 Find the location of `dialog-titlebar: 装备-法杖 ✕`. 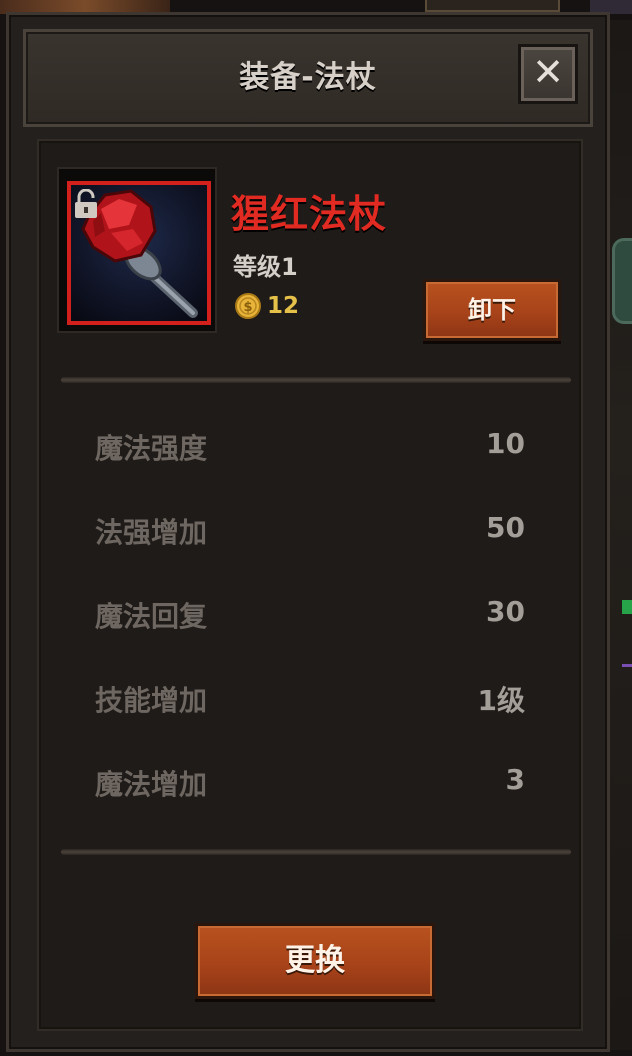

dialog-titlebar: 装备-法杖 ✕ is located at coordinates (308, 78).